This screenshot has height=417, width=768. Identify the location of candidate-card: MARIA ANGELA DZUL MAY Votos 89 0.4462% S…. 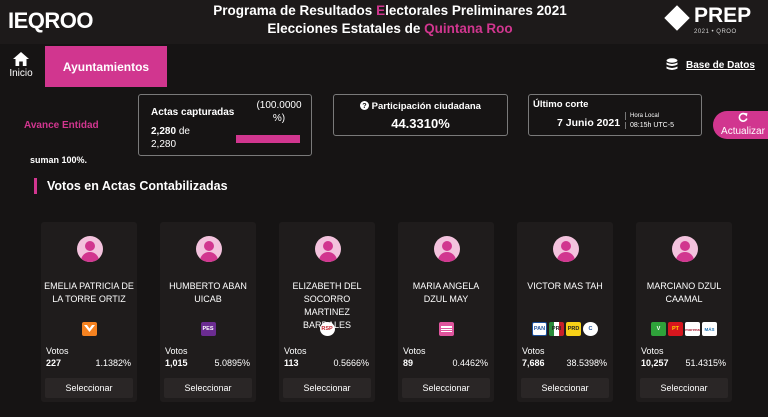
(446, 312).